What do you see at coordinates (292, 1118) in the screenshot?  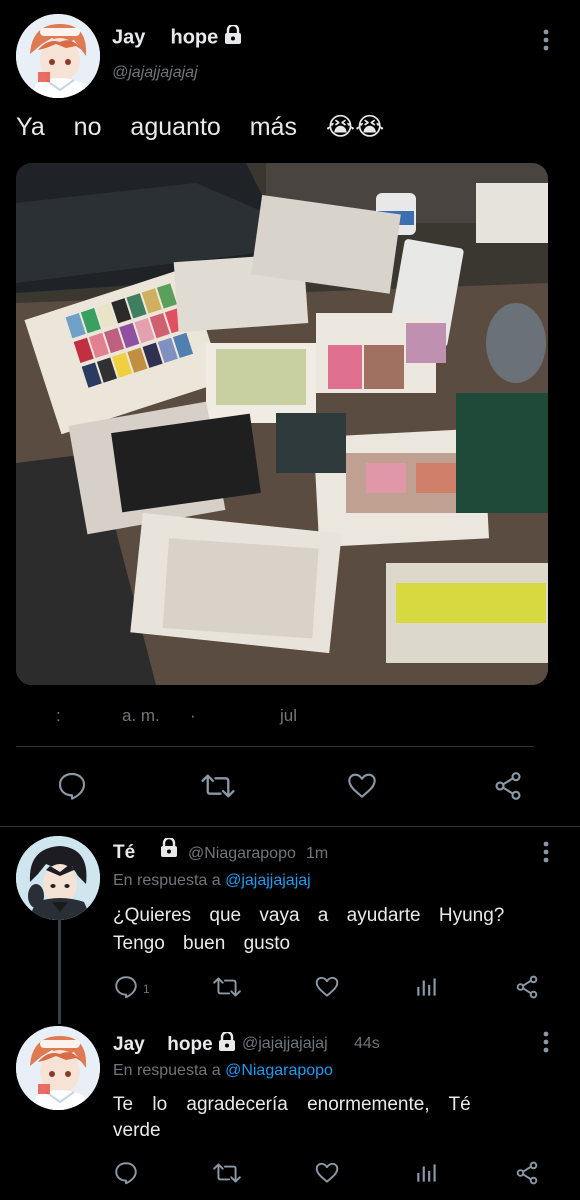 I see `reply-text: Te lo agradecería enormemente, Té verde` at bounding box center [292, 1118].